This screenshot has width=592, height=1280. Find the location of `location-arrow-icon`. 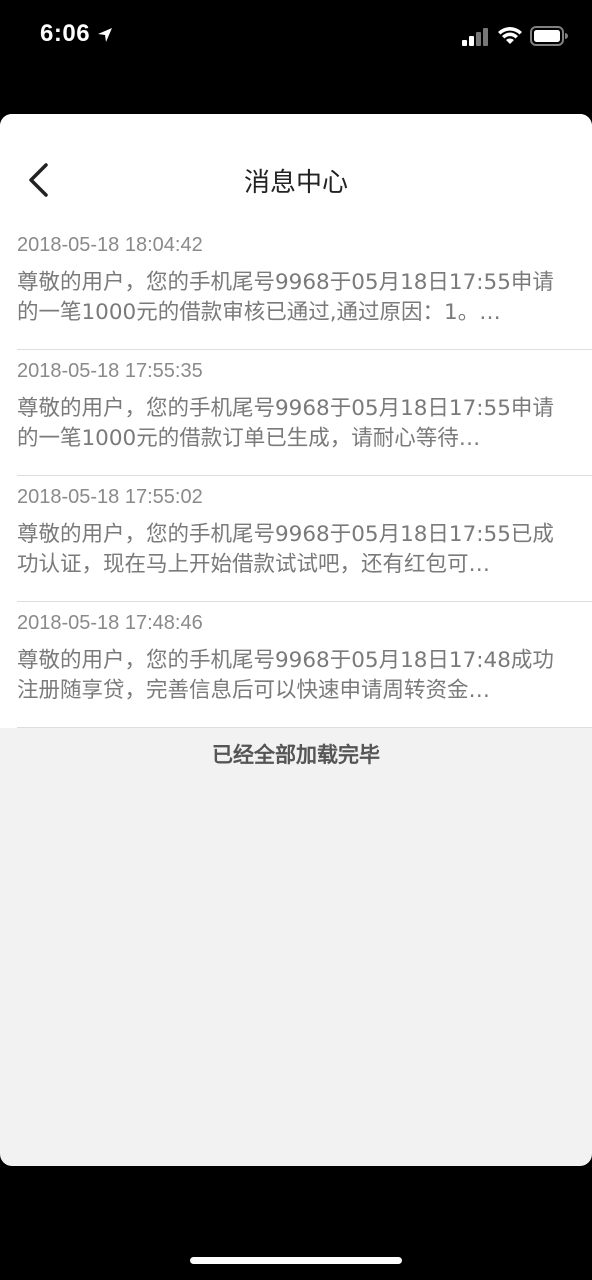

location-arrow-icon is located at coordinates (105, 35).